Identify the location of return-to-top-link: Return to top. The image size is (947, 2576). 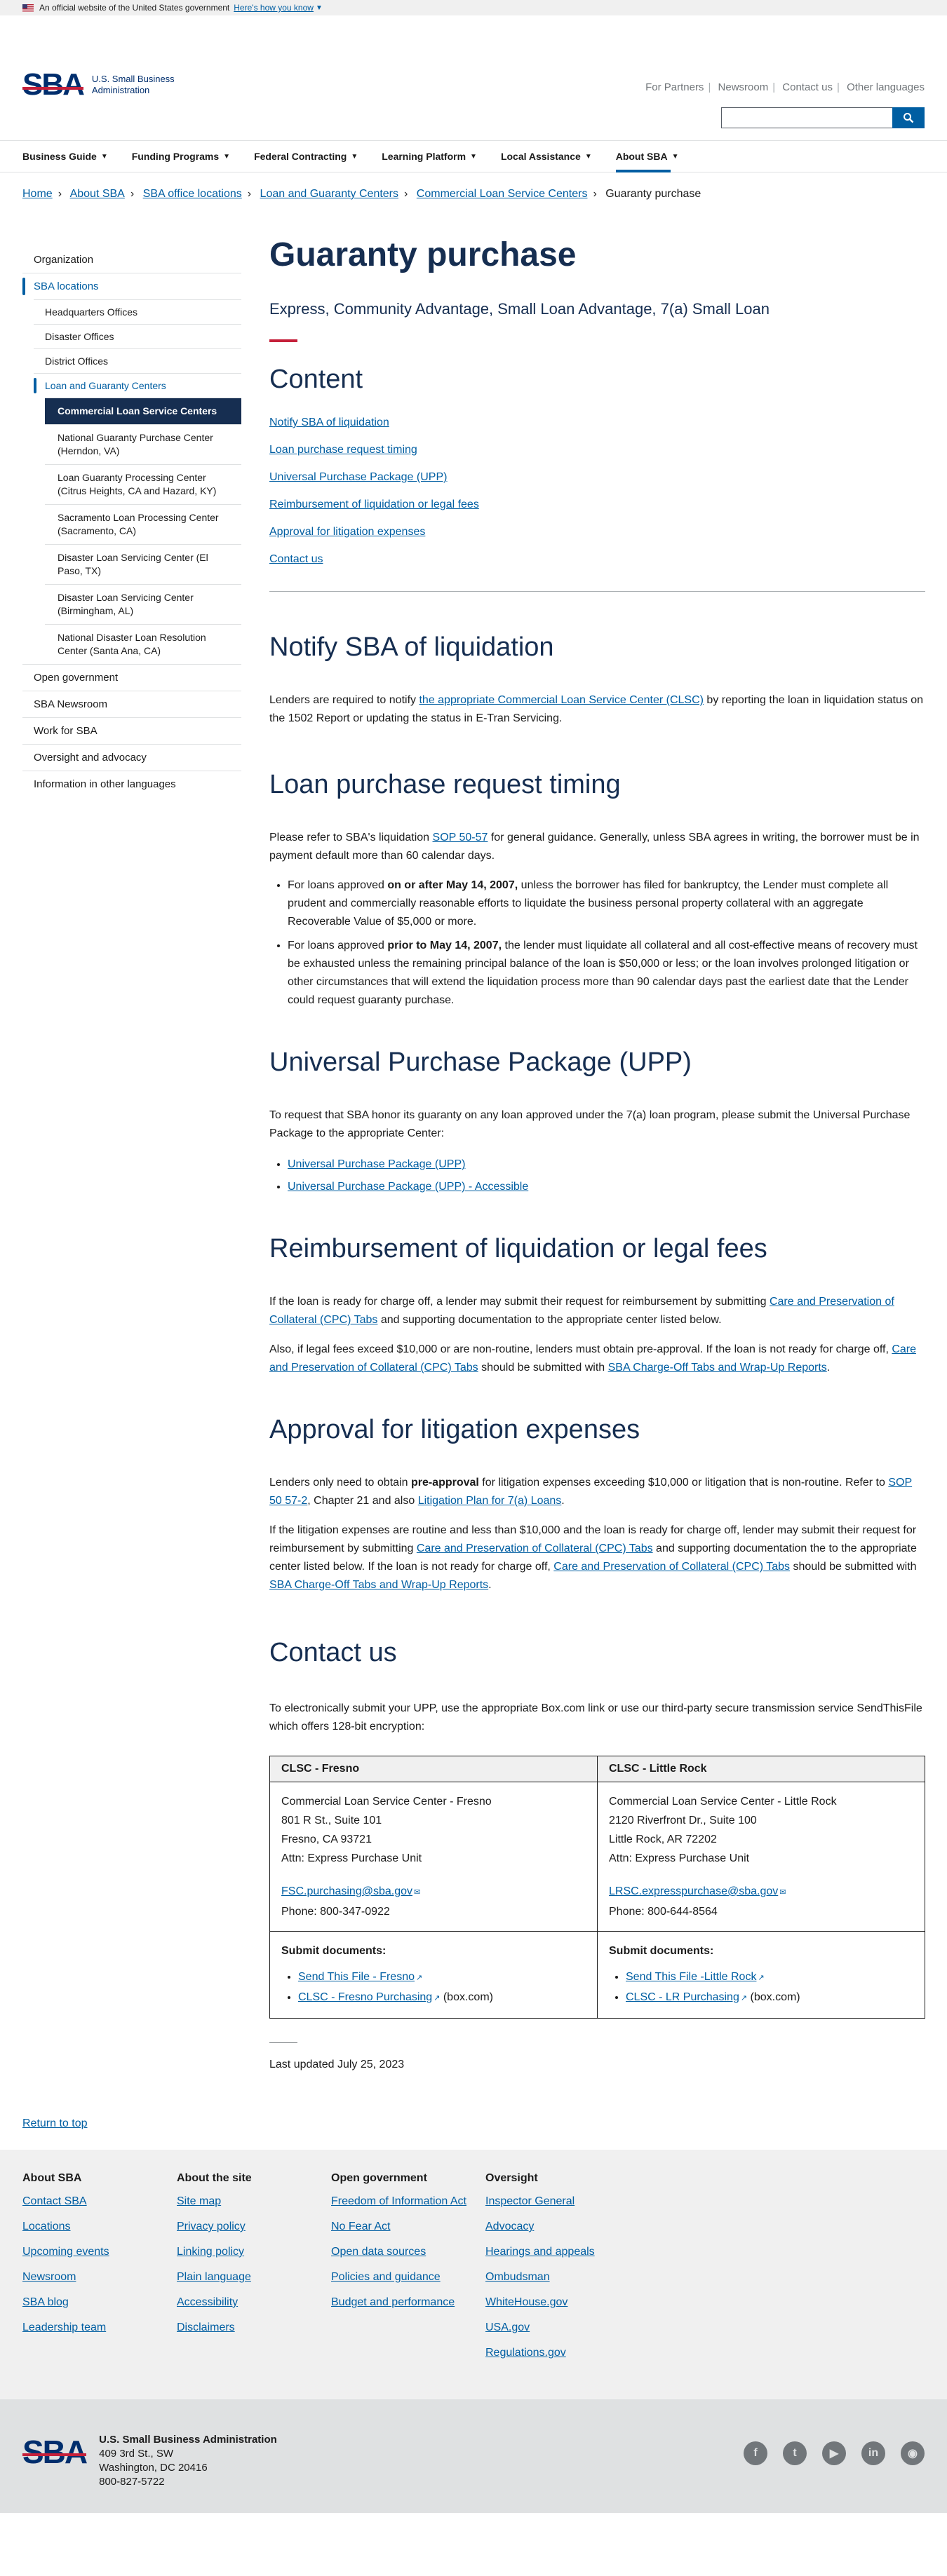
(55, 2123).